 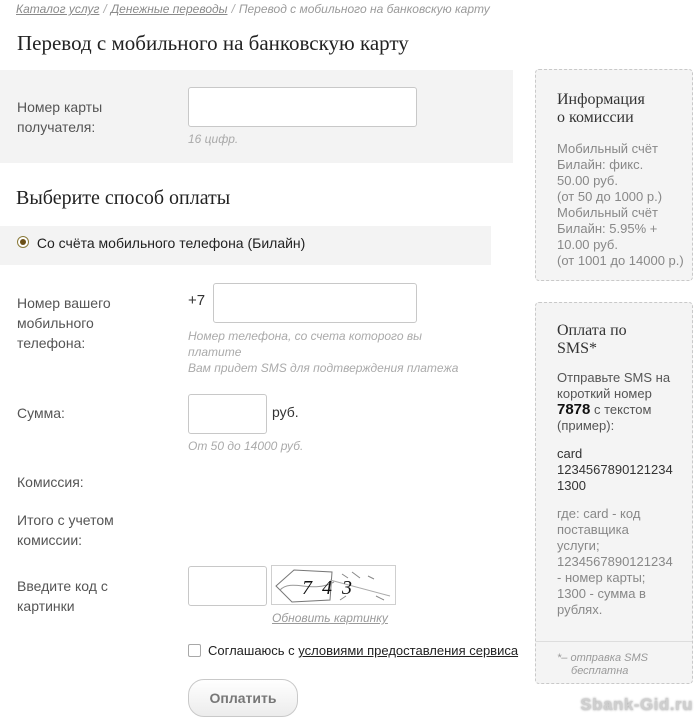 I want to click on sms-footnote-line: бесплатна, so click(x=600, y=671).